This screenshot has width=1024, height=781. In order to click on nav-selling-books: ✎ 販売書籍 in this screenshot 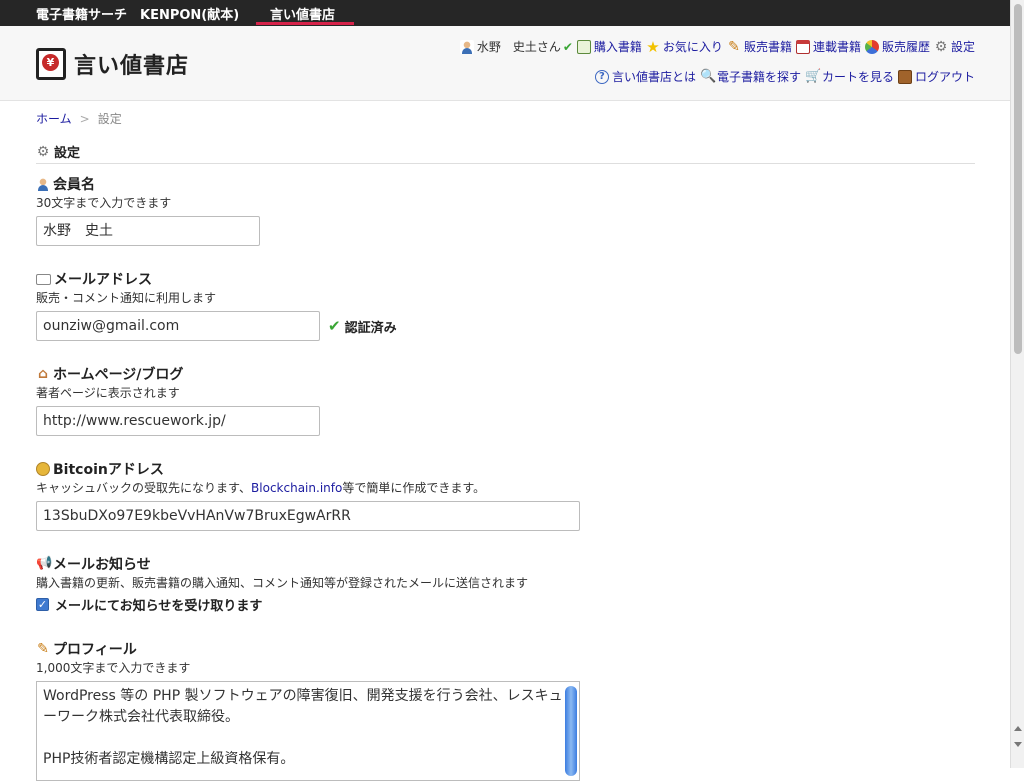, I will do `click(759, 46)`.